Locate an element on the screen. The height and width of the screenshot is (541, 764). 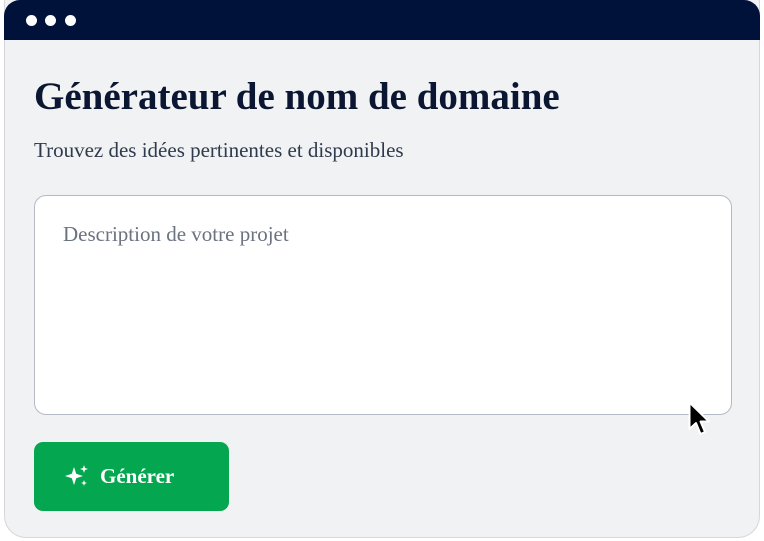
generate-button-label: Générer is located at coordinates (137, 476).